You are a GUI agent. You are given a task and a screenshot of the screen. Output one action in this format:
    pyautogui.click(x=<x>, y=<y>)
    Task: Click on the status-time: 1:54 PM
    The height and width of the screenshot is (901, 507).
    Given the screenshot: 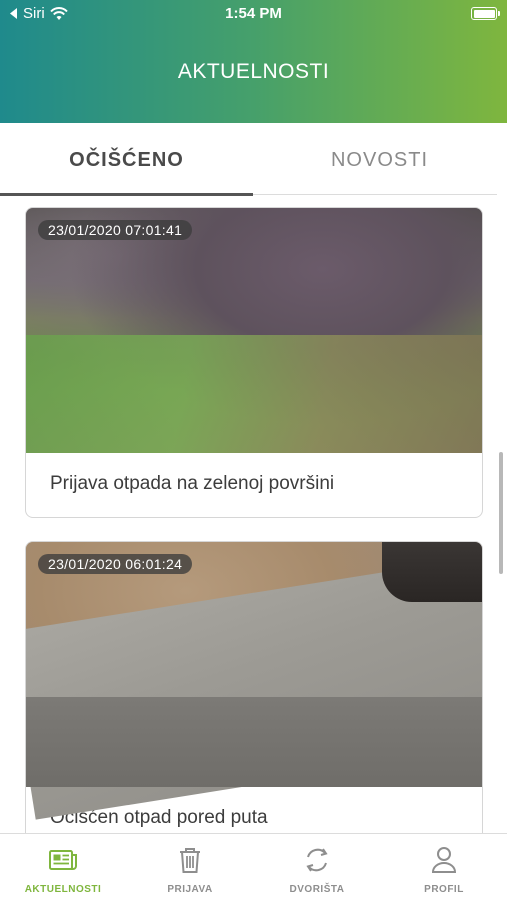 What is the action you would take?
    pyautogui.click(x=253, y=13)
    